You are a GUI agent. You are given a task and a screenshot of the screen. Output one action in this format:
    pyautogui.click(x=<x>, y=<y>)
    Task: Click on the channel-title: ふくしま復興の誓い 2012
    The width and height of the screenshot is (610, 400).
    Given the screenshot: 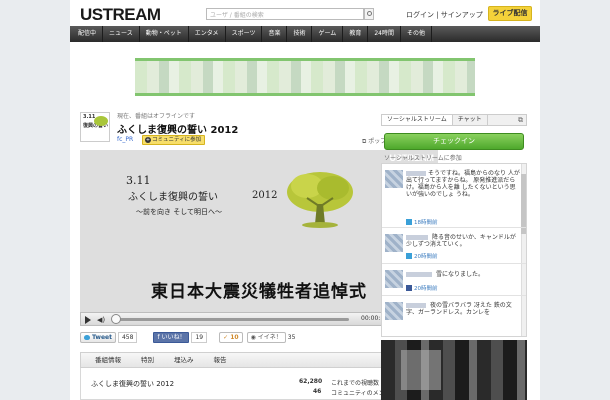 What is the action you would take?
    pyautogui.click(x=178, y=130)
    